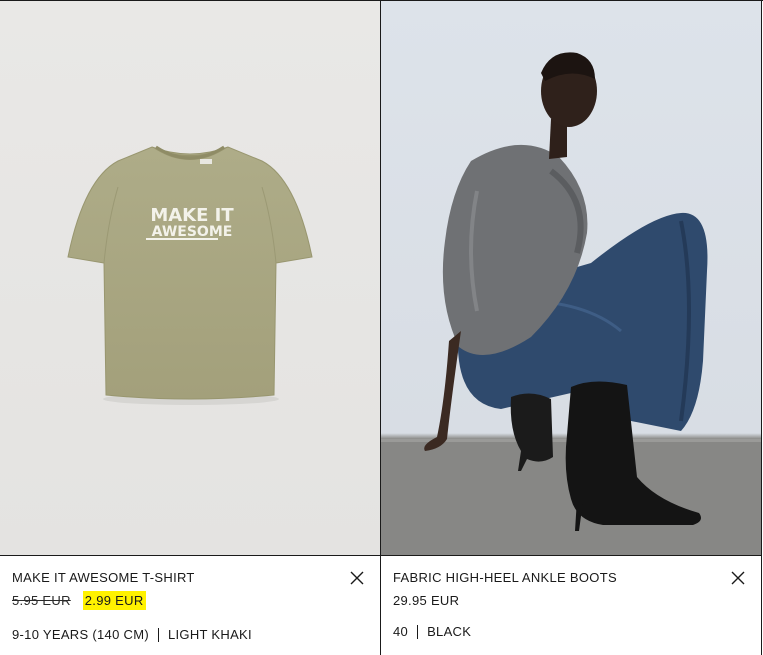 The image size is (763, 655). What do you see at coordinates (192, 215) in the screenshot?
I see `shirt-print-line1: MAKE IT` at bounding box center [192, 215].